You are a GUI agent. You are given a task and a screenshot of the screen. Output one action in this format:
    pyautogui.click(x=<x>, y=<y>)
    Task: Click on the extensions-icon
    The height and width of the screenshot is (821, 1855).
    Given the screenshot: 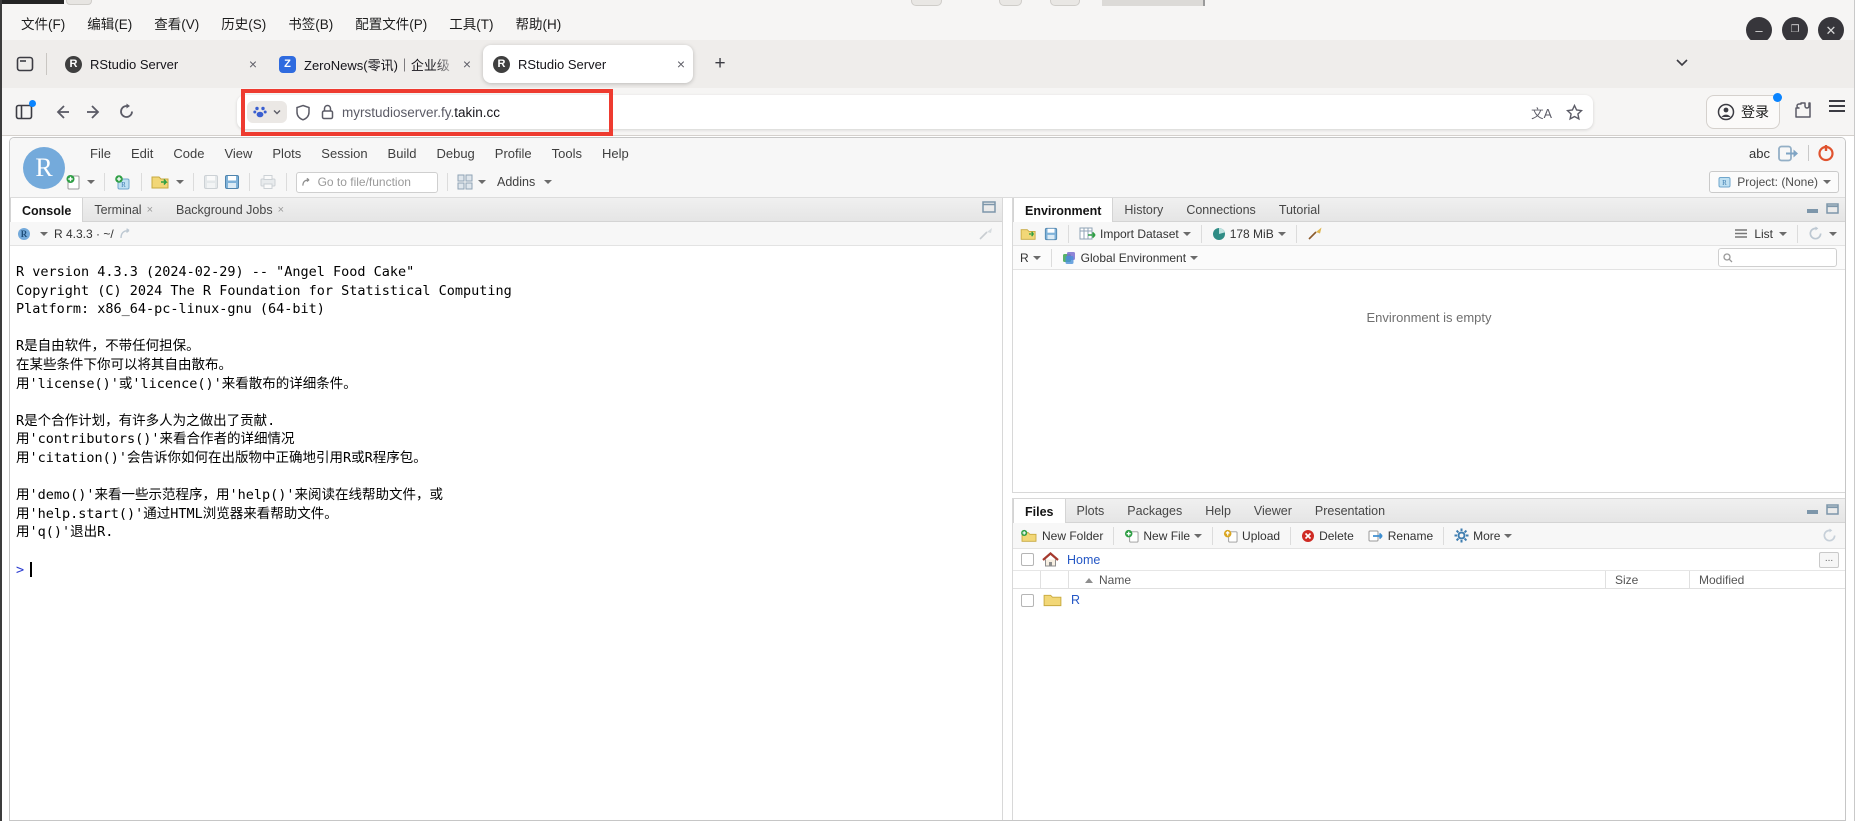 What is the action you would take?
    pyautogui.click(x=1803, y=110)
    